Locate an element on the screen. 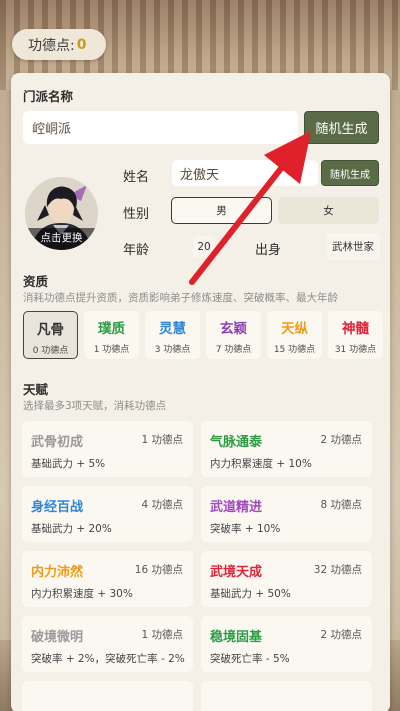  origin-label: 出身 is located at coordinates (268, 250).